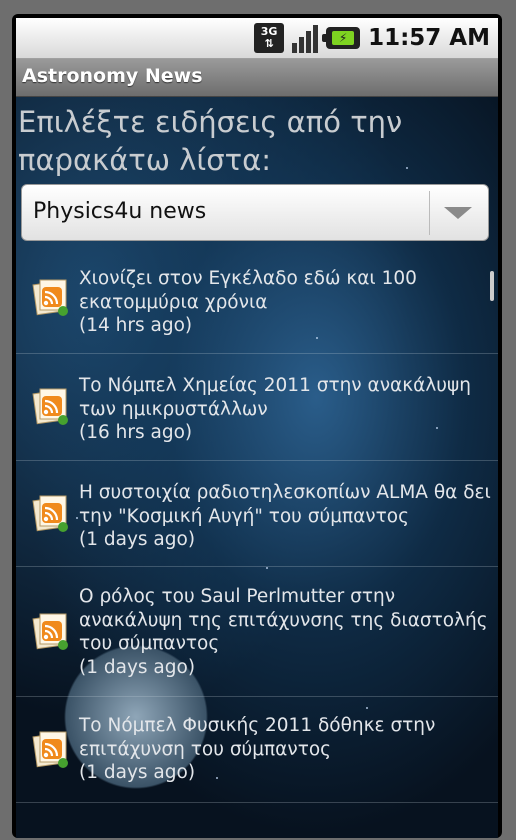 The width and height of the screenshot is (516, 840). I want to click on data-arrows-icon: ⇅, so click(269, 43).